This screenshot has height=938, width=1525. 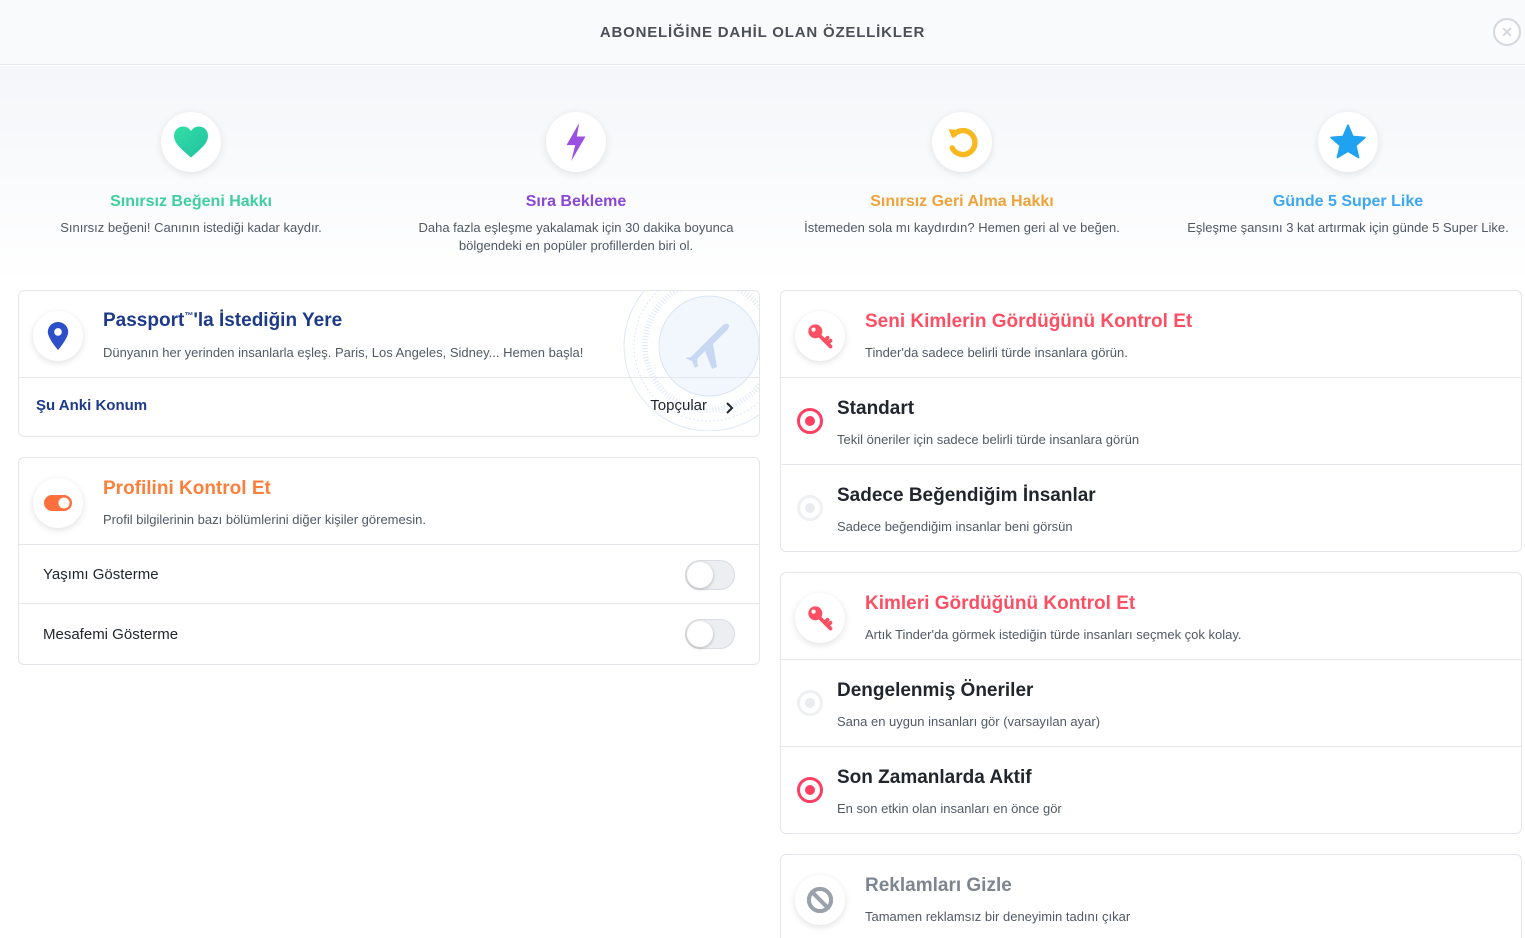 What do you see at coordinates (58, 503) in the screenshot?
I see `toggle-icon` at bounding box center [58, 503].